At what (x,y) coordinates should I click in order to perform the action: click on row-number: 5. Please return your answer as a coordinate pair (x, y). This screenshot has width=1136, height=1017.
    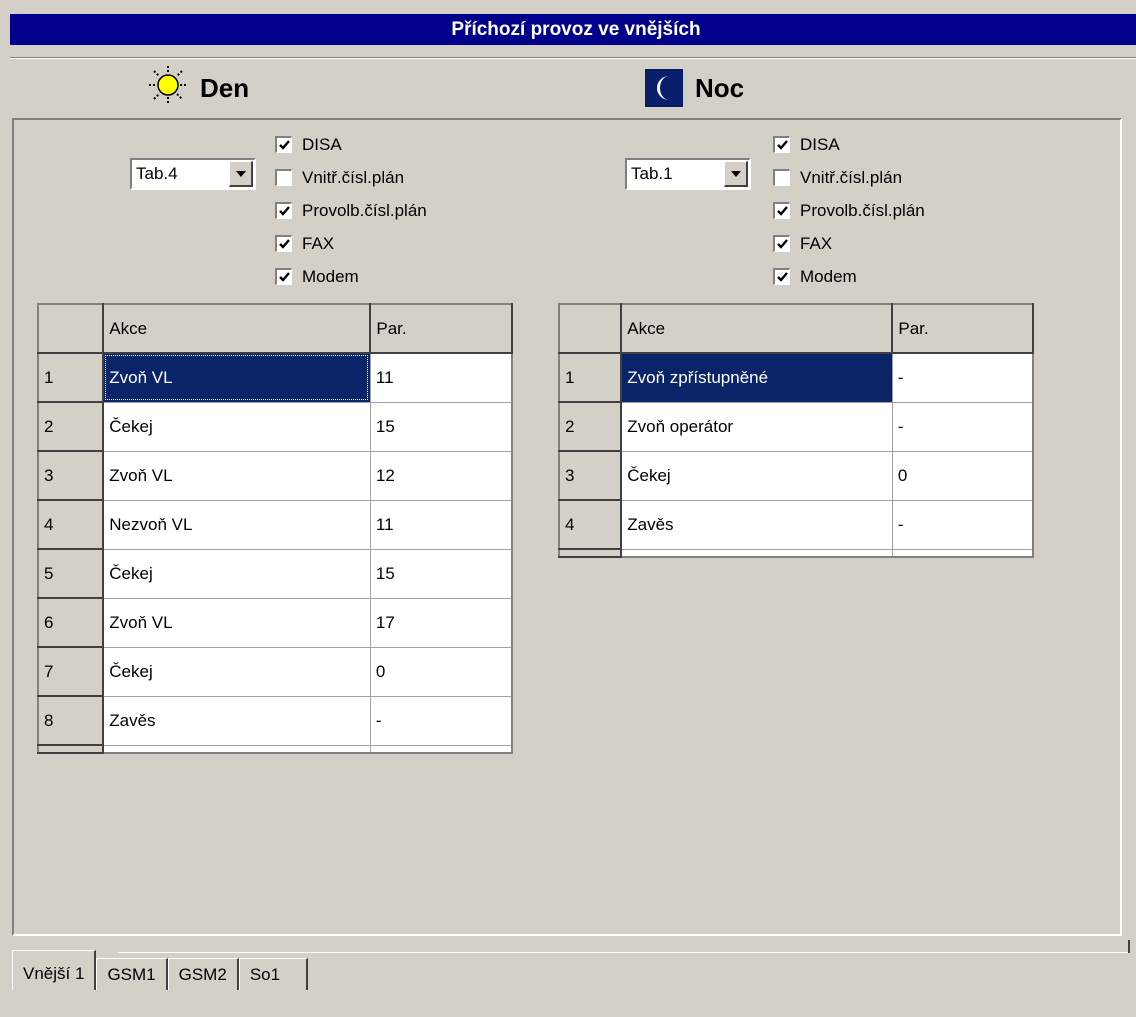
    Looking at the image, I should click on (71, 573).